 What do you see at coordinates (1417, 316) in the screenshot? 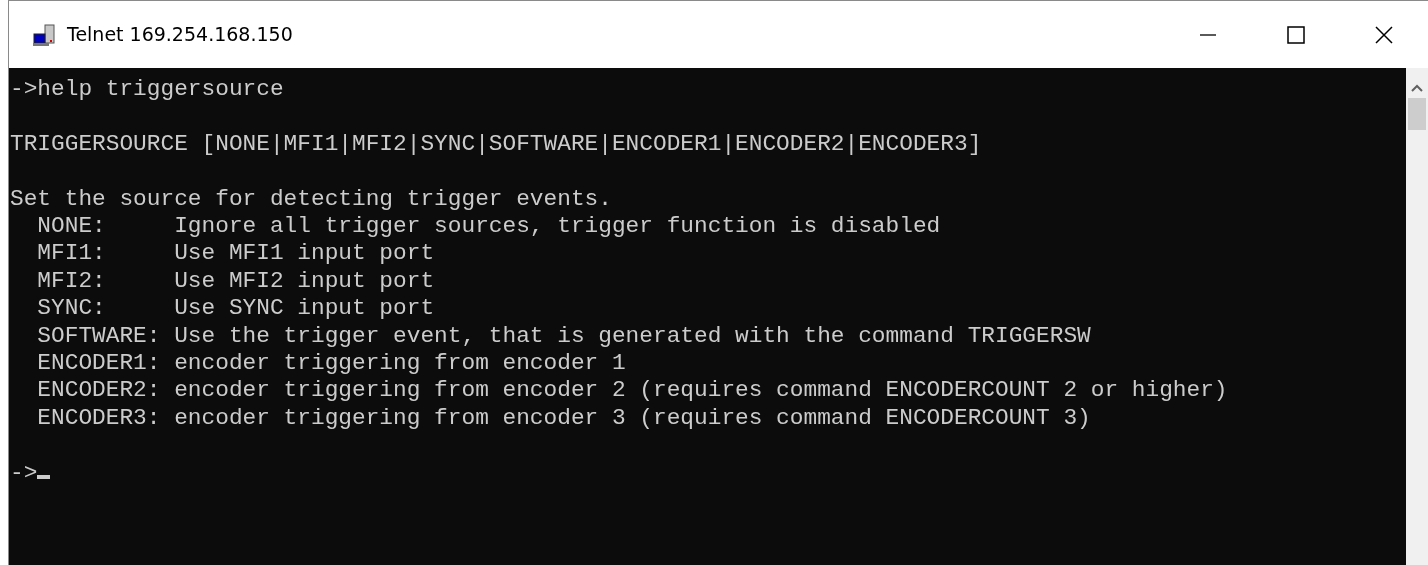
I see `scrollbar` at bounding box center [1417, 316].